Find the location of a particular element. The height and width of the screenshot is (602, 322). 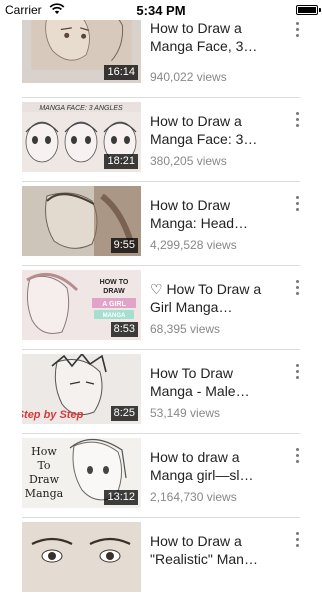

status-bar: Carrier 5:34 PM is located at coordinates (161, 10).